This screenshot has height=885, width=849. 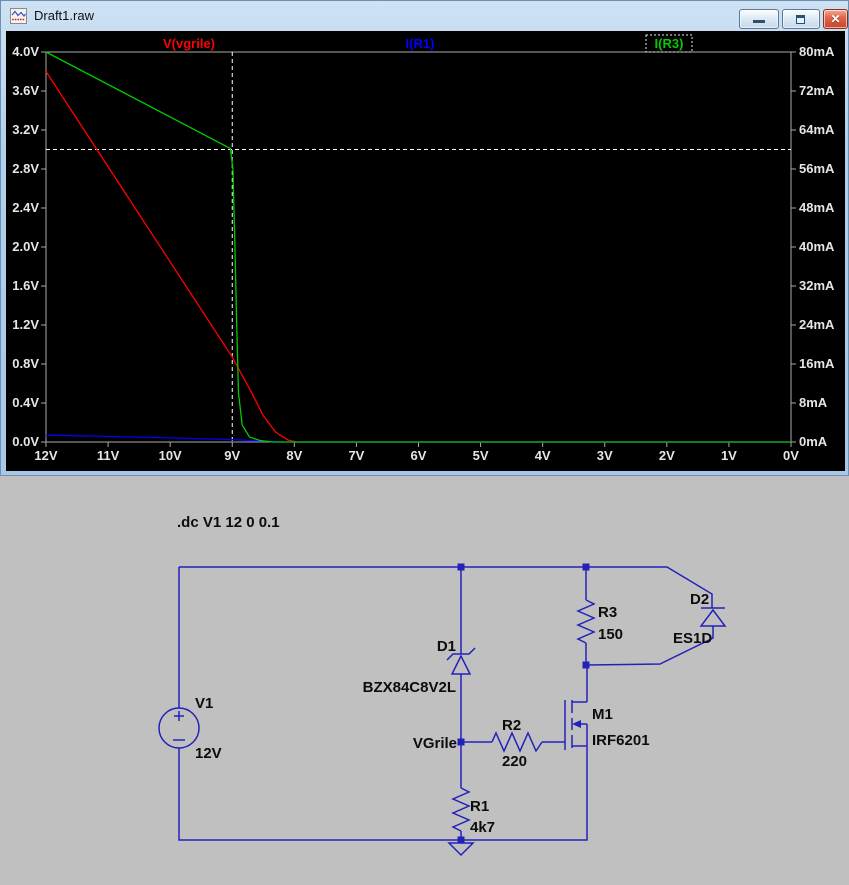 I want to click on x-tick-label: 0V, so click(x=791, y=455).